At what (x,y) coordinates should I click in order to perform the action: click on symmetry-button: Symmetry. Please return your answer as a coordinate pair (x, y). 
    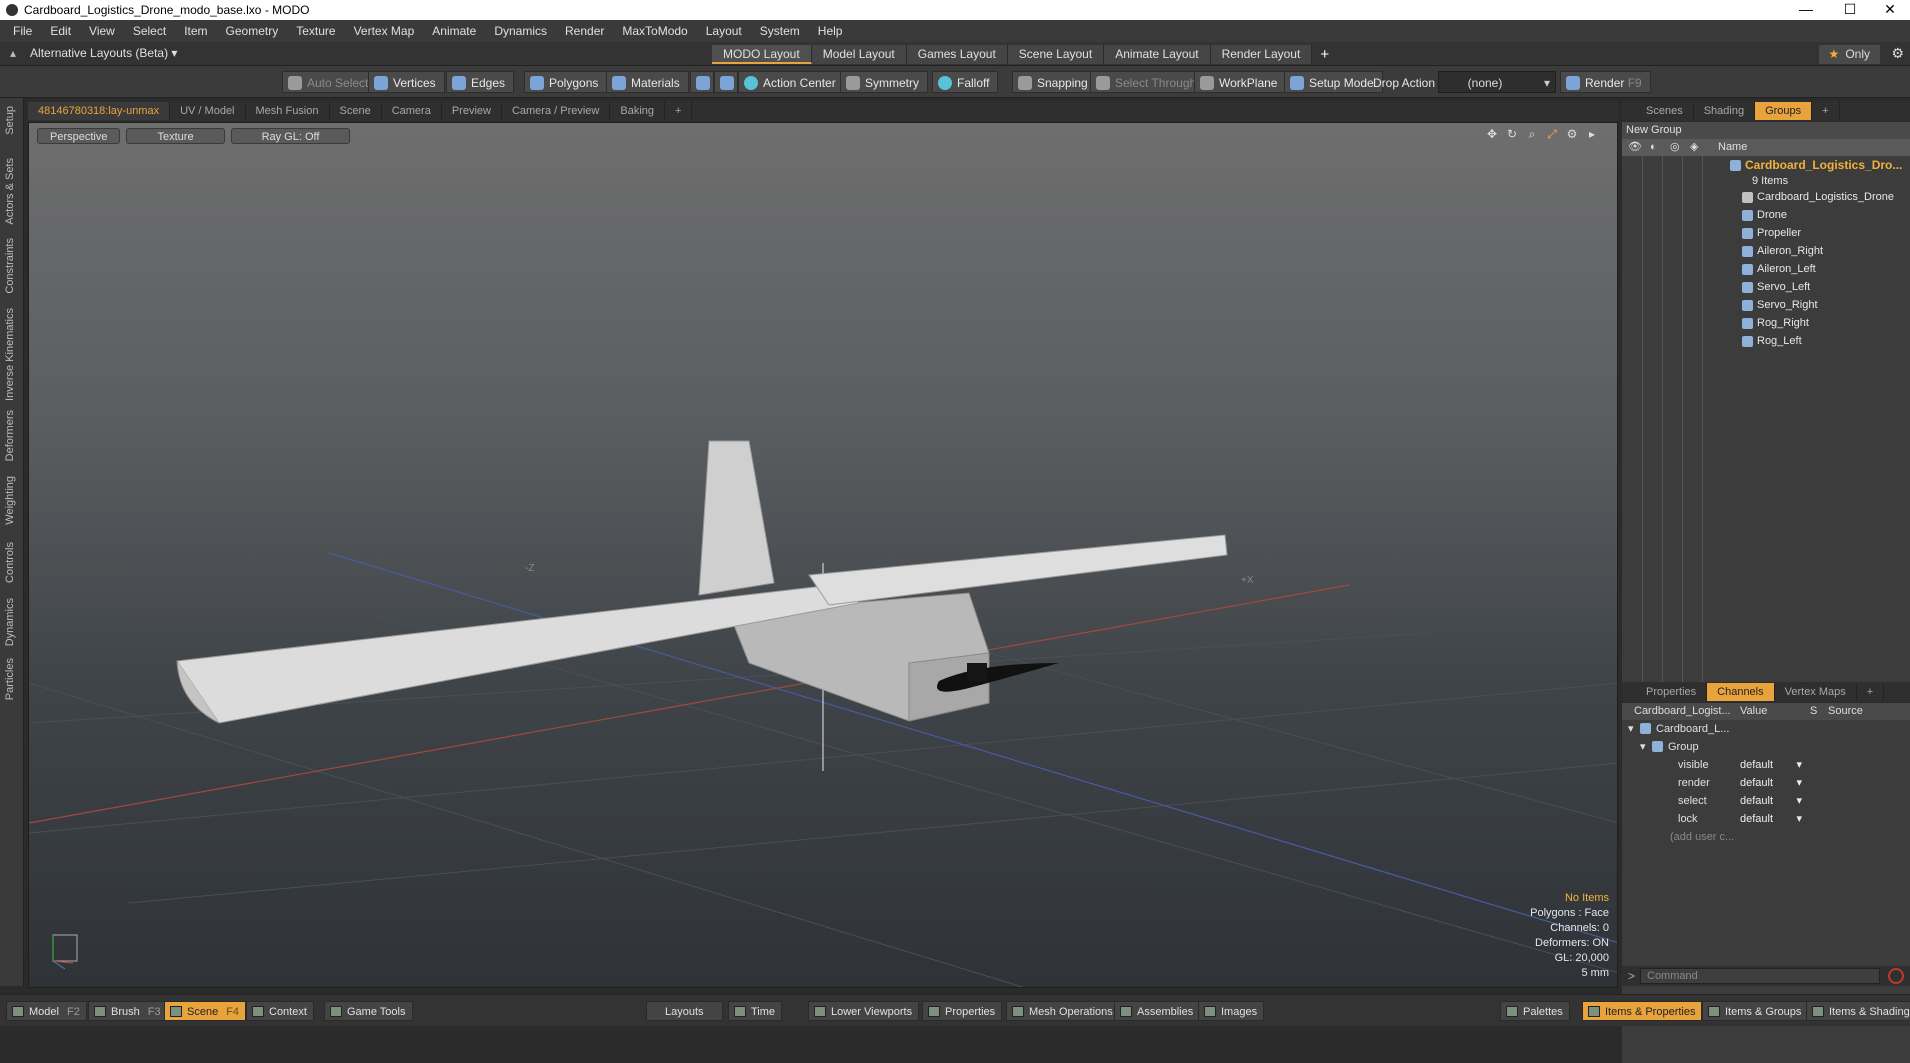
    Looking at the image, I should click on (884, 82).